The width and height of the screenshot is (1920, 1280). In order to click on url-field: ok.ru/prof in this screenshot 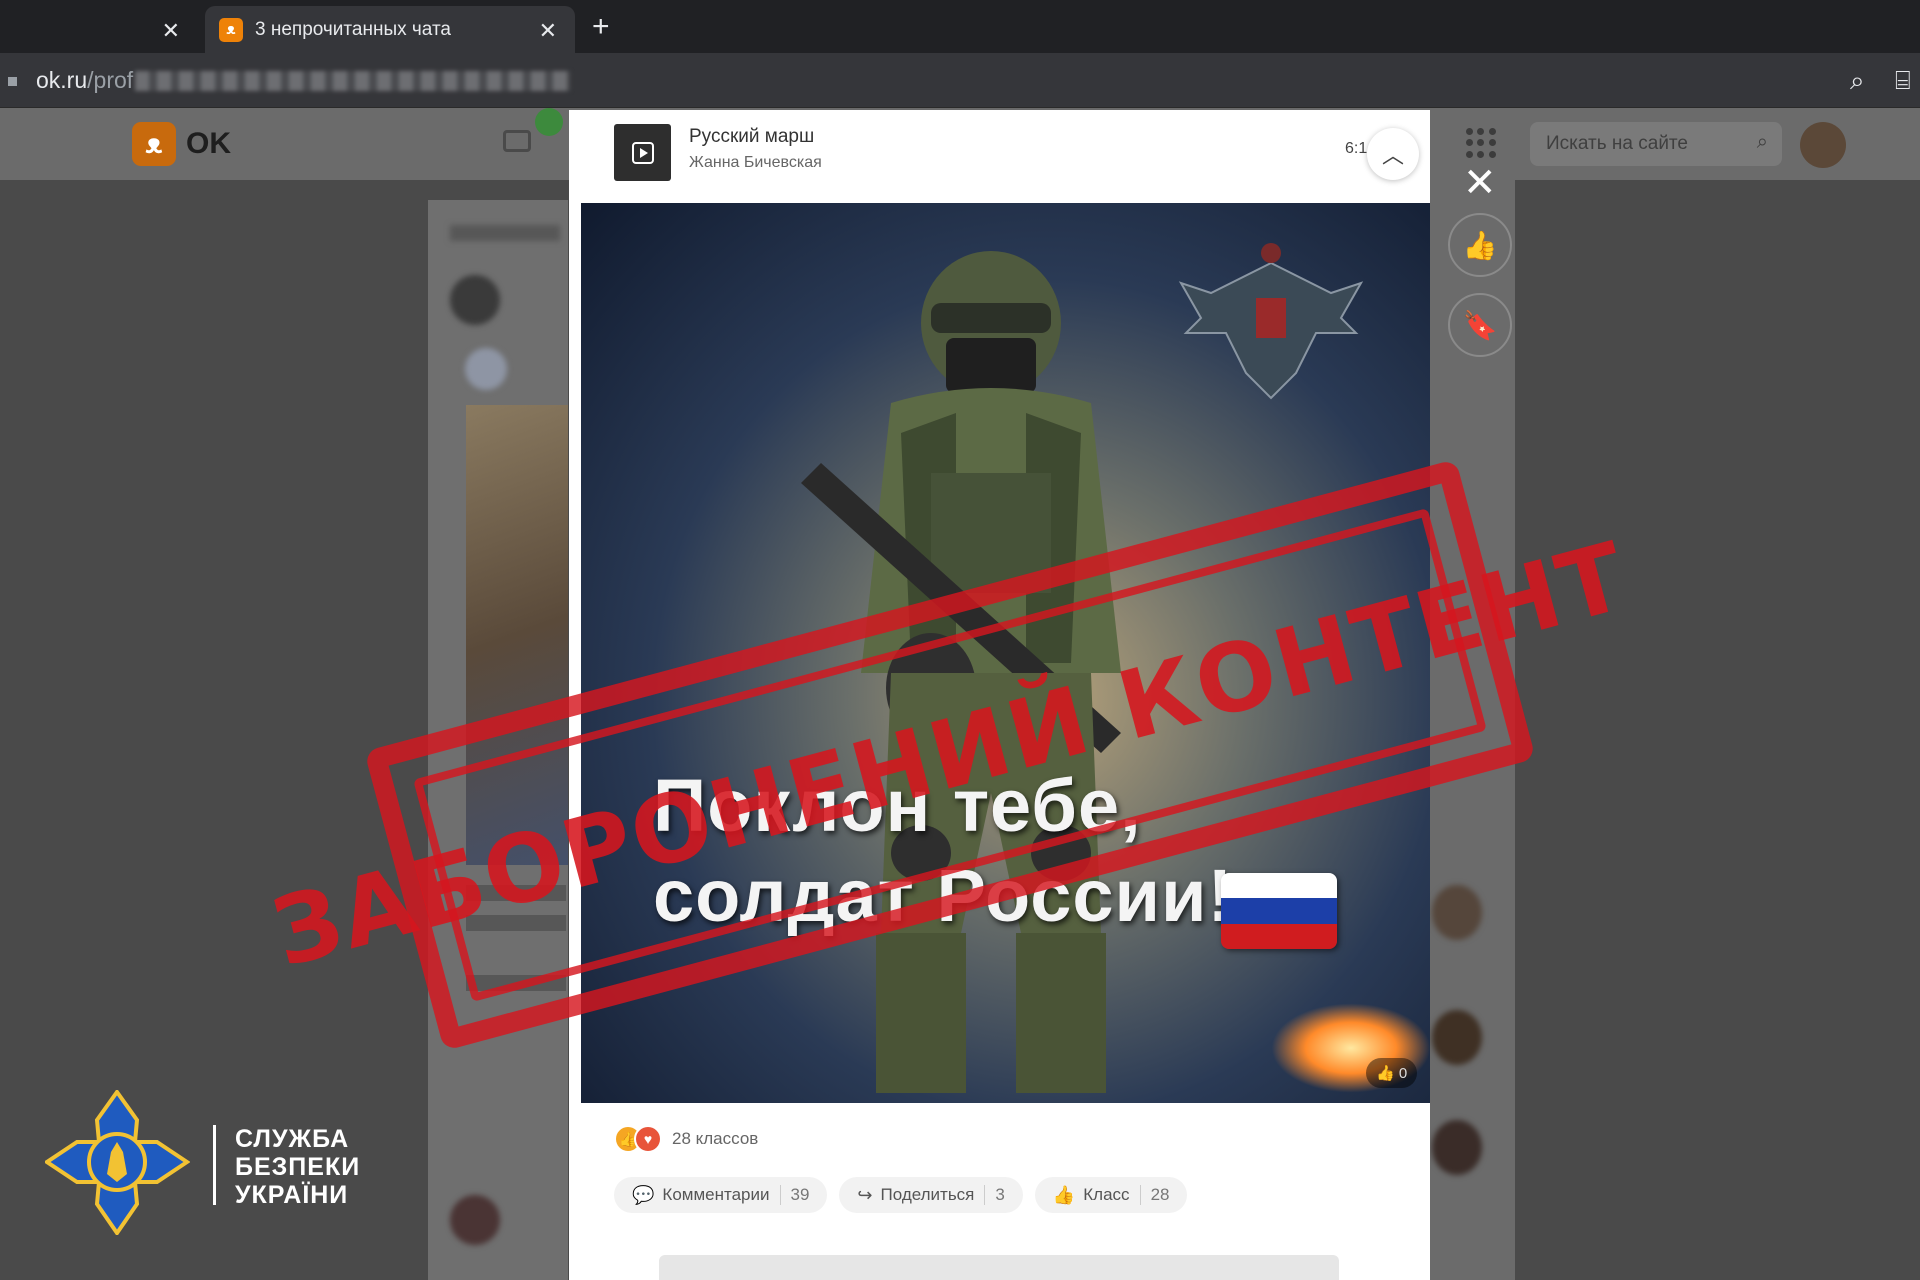, I will do `click(84, 80)`.